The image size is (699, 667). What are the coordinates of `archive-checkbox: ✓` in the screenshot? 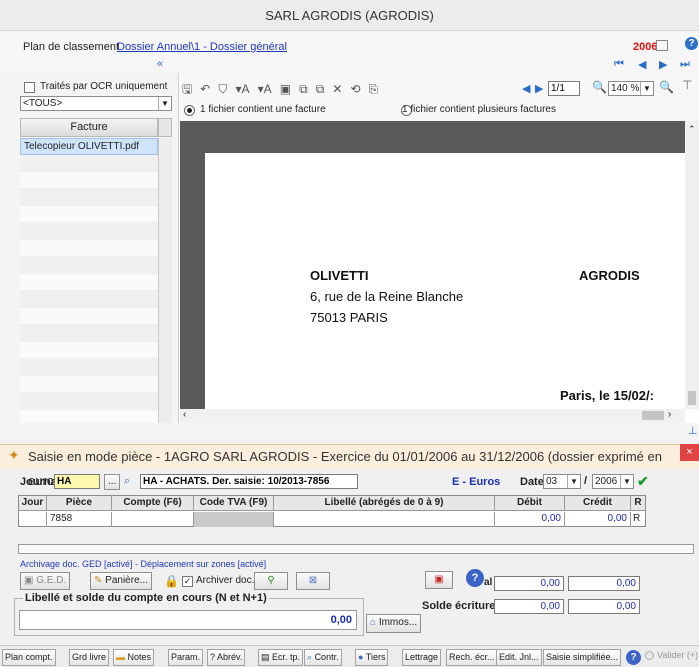 It's located at (187, 581).